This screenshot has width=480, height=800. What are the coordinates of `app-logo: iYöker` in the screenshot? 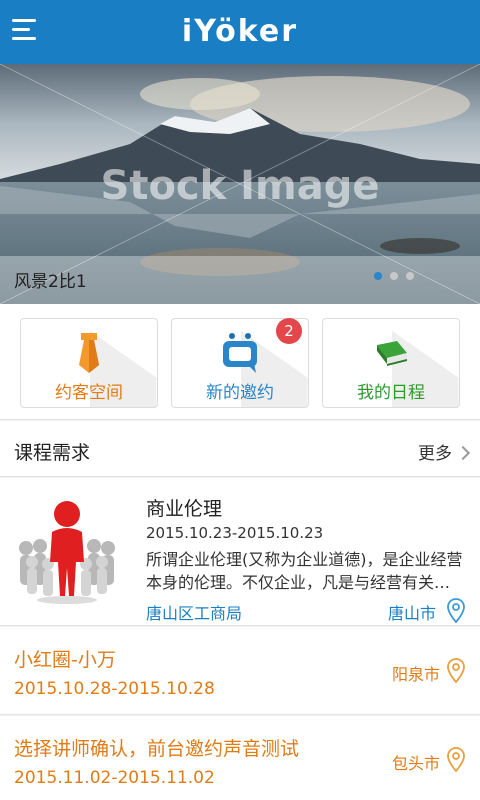 It's located at (240, 31).